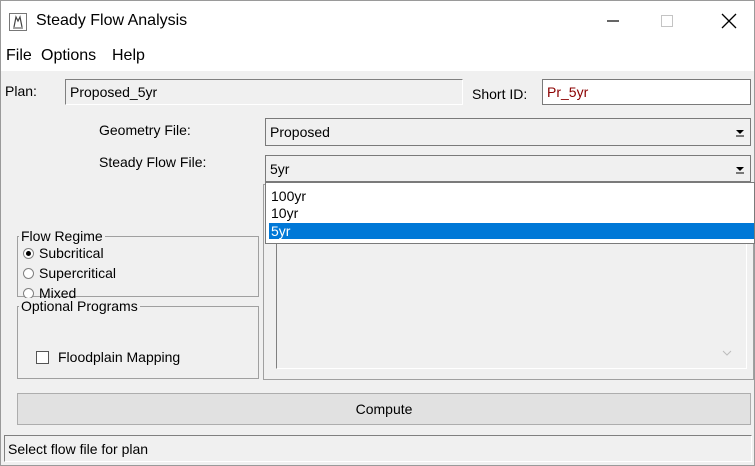 Image resolution: width=755 pixels, height=466 pixels. What do you see at coordinates (68, 56) in the screenshot?
I see `menu-options: Options` at bounding box center [68, 56].